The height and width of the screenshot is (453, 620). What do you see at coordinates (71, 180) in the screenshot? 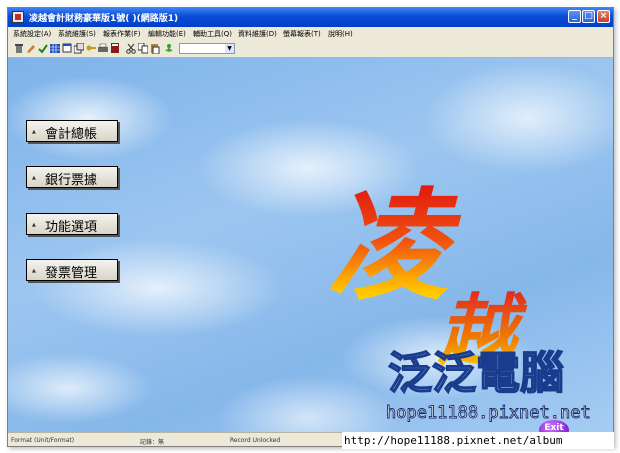
I see `bank-notes-label: 銀行票據` at bounding box center [71, 180].